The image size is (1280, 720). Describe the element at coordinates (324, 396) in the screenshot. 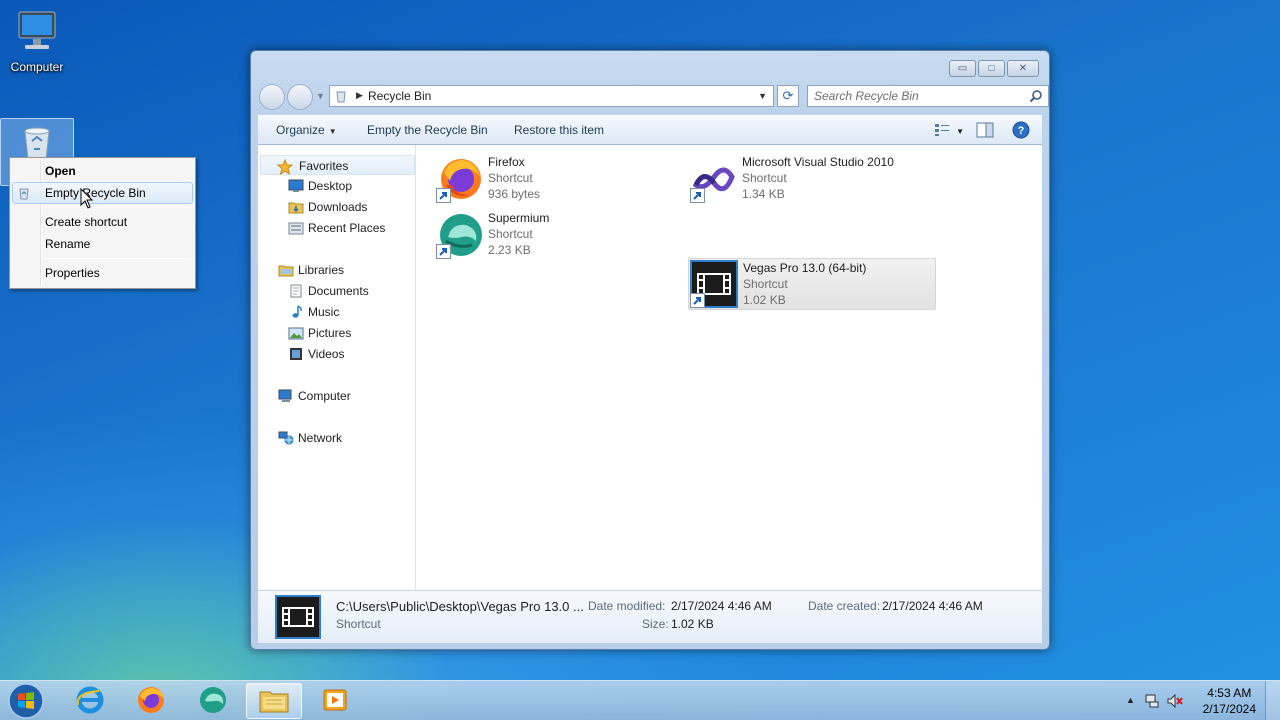

I see `nav-label: Computer` at that location.